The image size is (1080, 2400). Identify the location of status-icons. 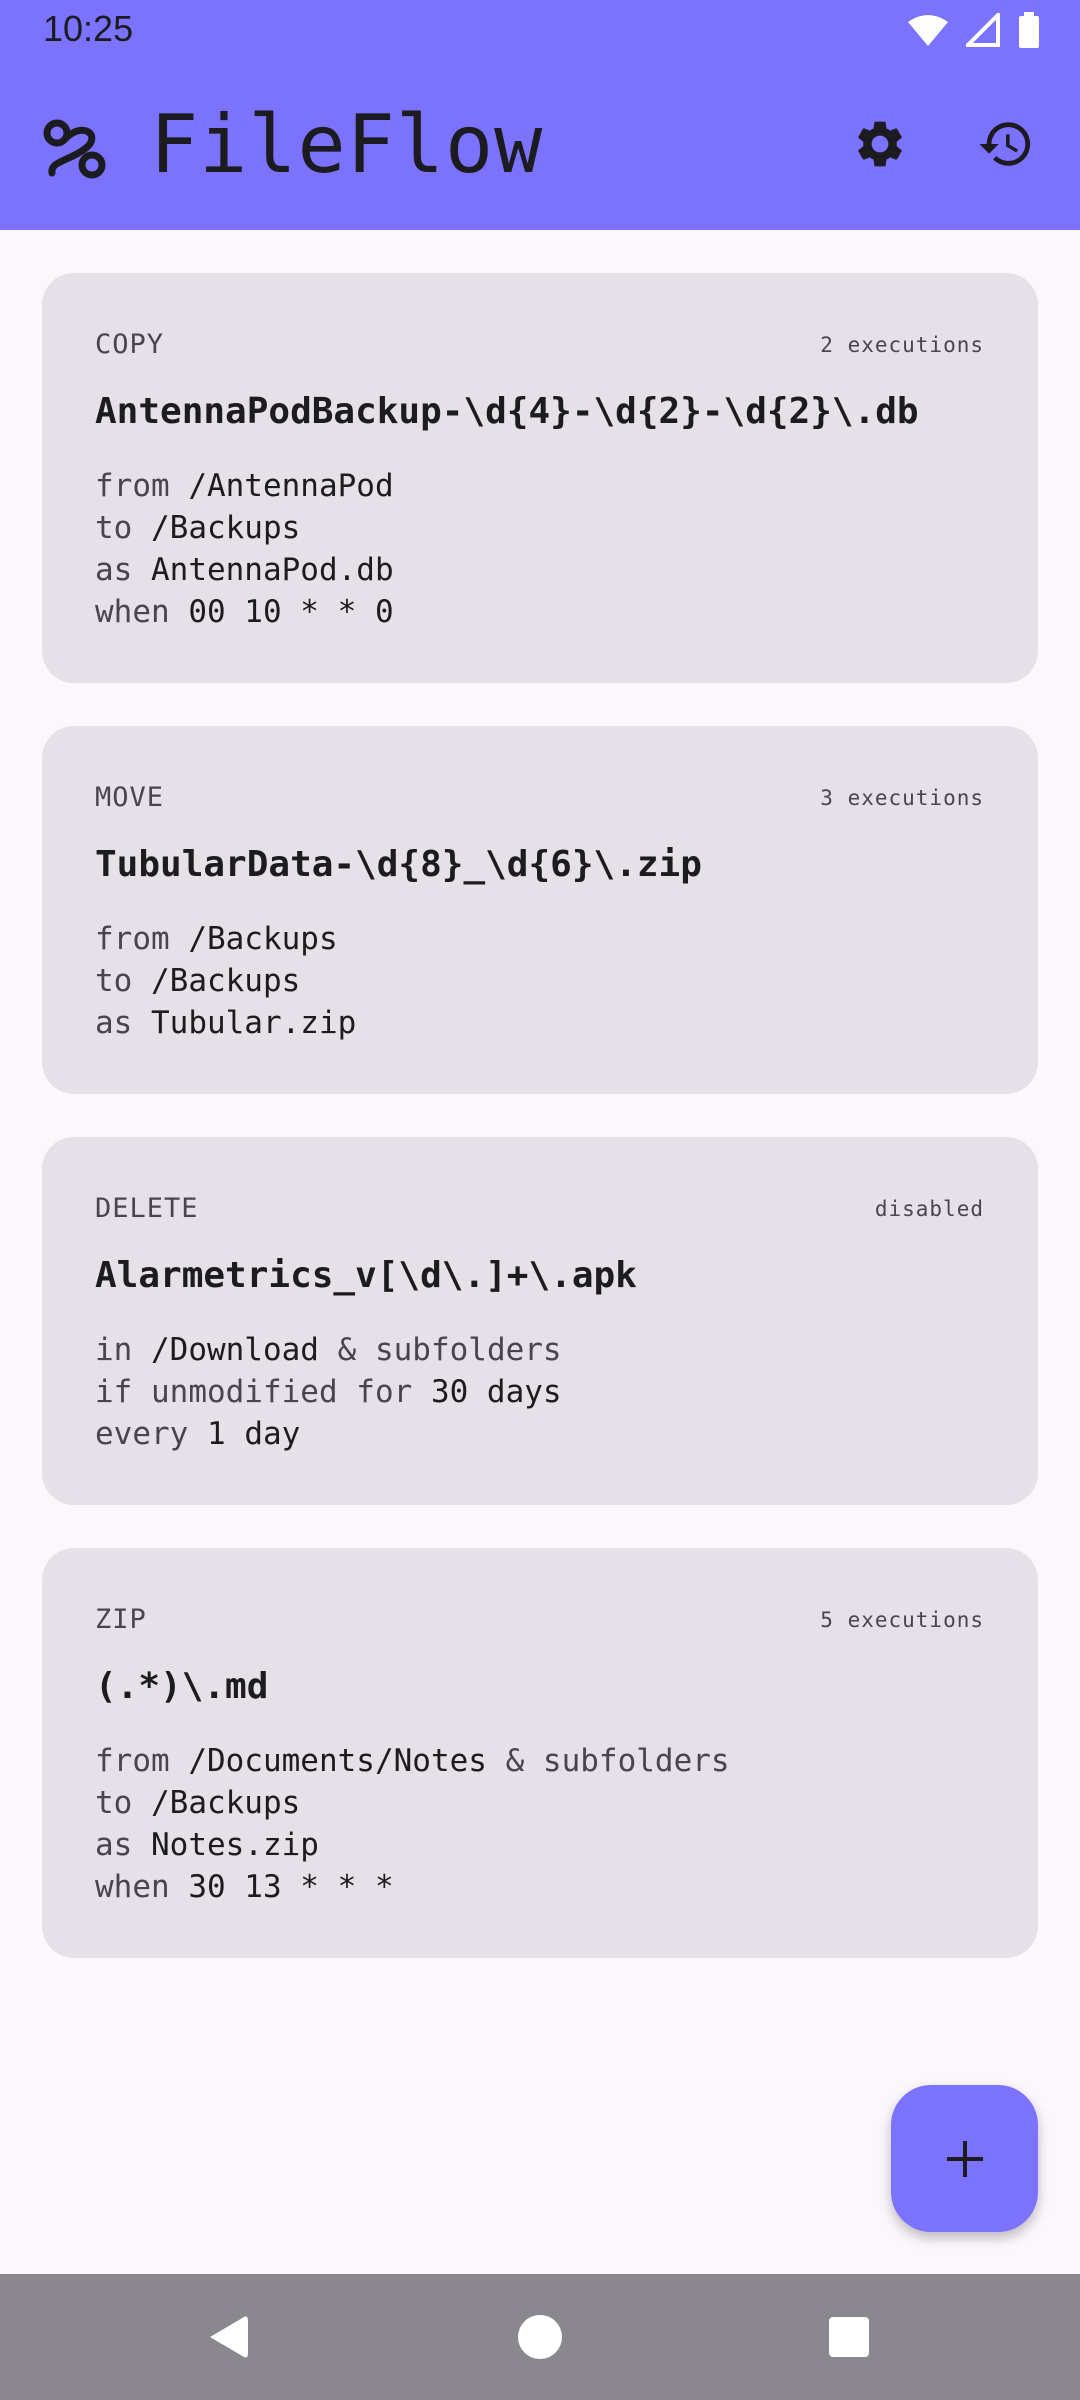
(974, 30).